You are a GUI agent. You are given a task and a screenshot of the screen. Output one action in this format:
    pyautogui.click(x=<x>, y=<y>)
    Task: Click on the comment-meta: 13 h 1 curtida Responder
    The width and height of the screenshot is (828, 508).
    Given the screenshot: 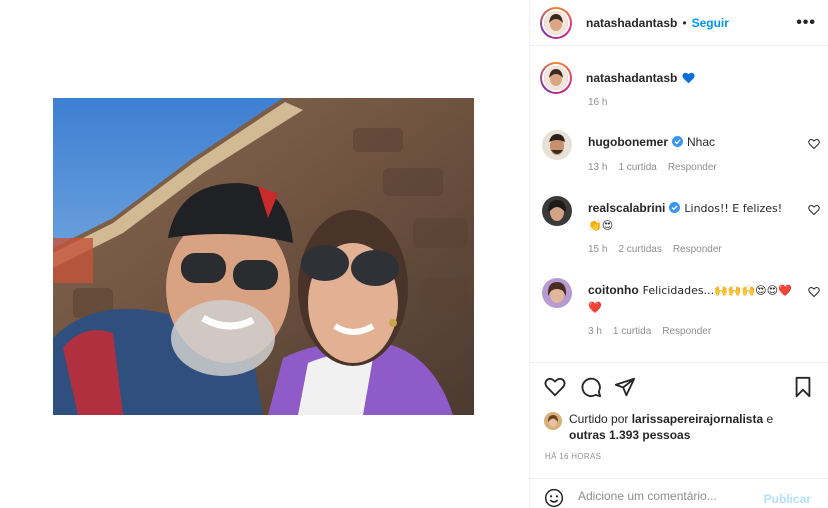 What is the action you would take?
    pyautogui.click(x=652, y=167)
    